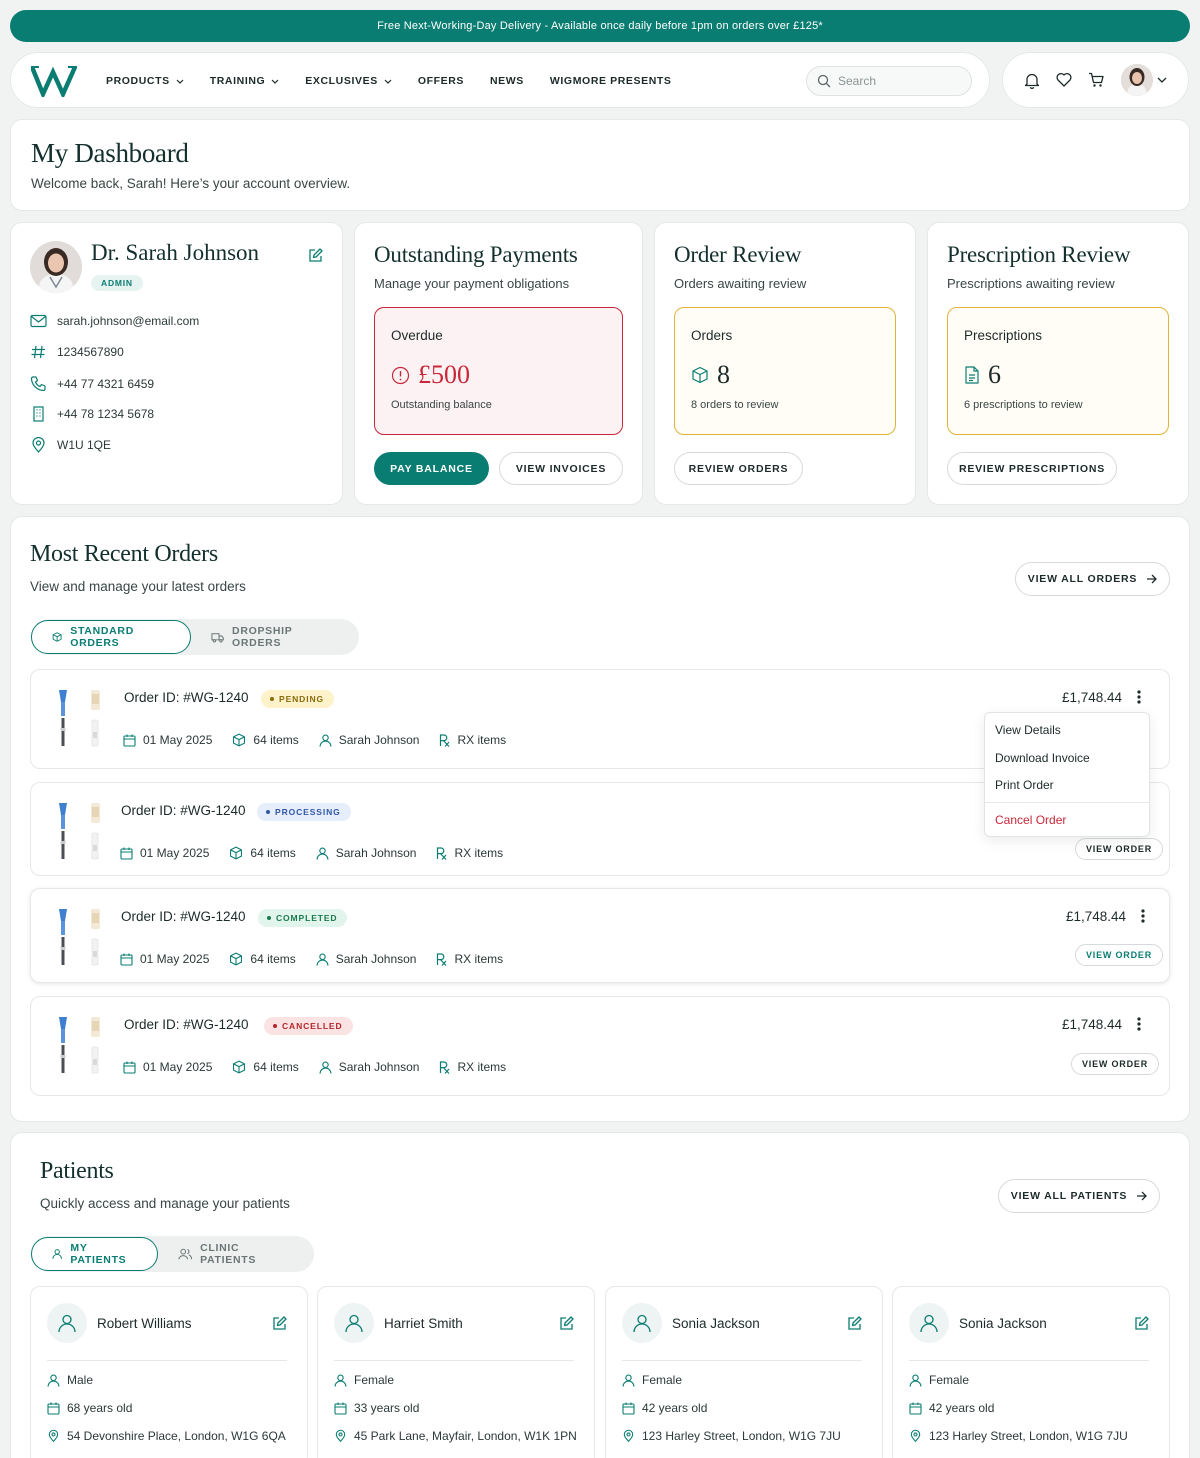  I want to click on arrow-right-icon, so click(1142, 1196).